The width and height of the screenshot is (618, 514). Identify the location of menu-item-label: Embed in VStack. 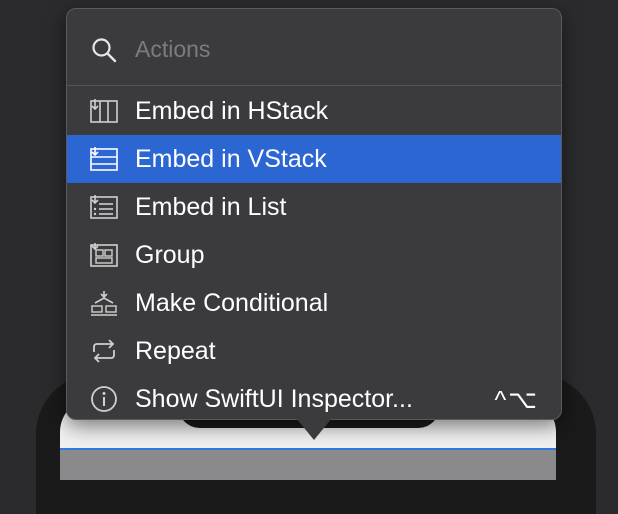
(231, 159).